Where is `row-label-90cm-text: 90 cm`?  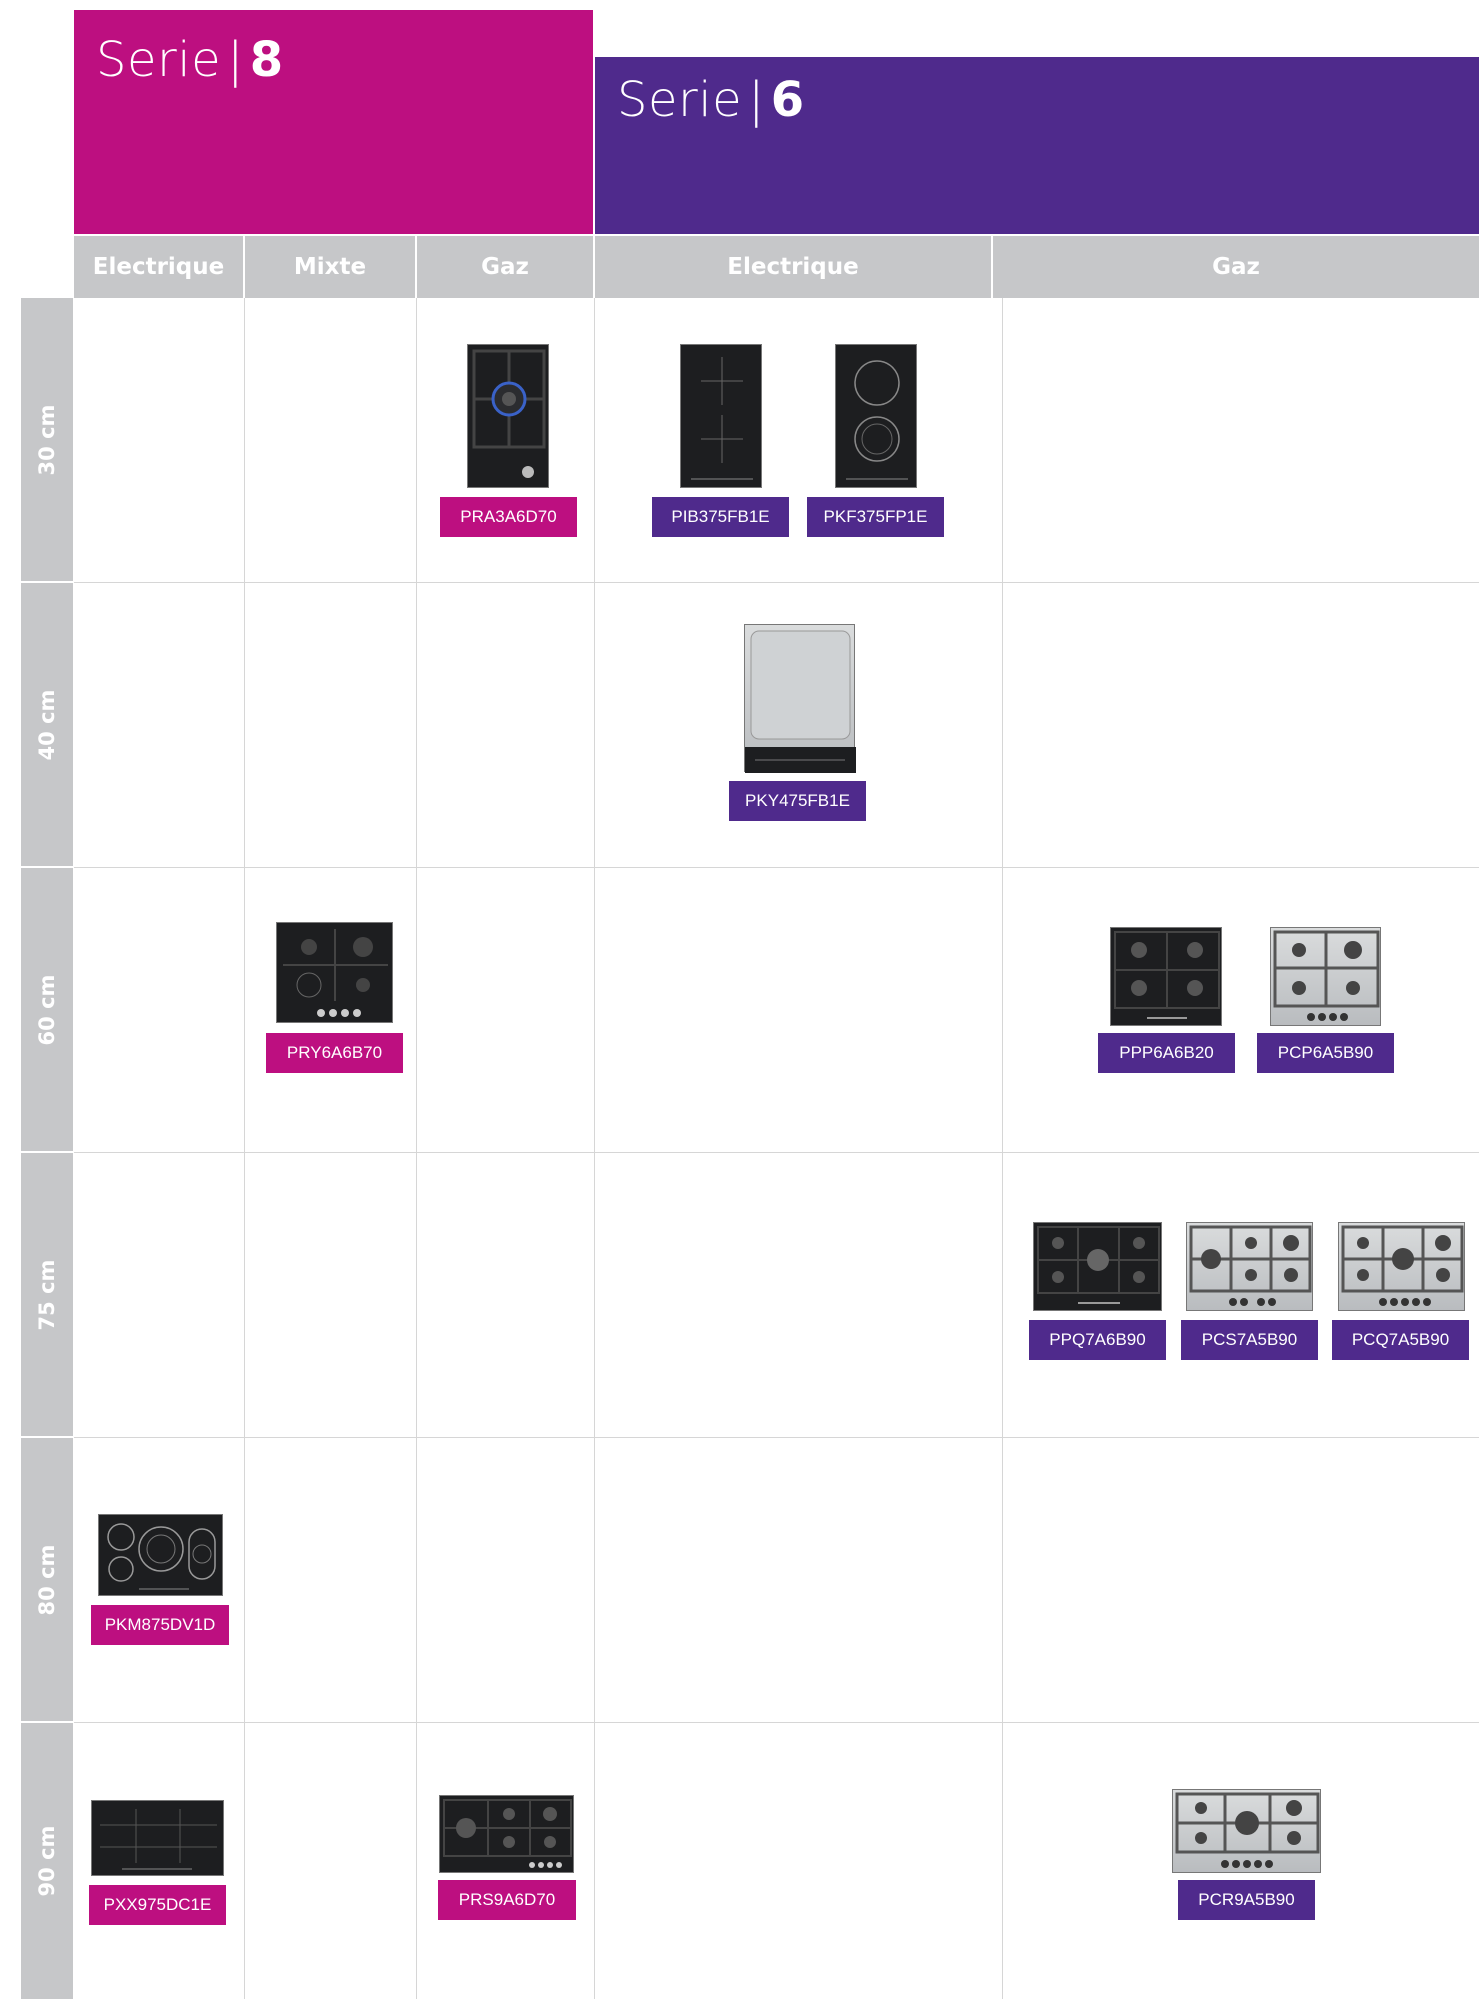 row-label-90cm-text: 90 cm is located at coordinates (47, 1861).